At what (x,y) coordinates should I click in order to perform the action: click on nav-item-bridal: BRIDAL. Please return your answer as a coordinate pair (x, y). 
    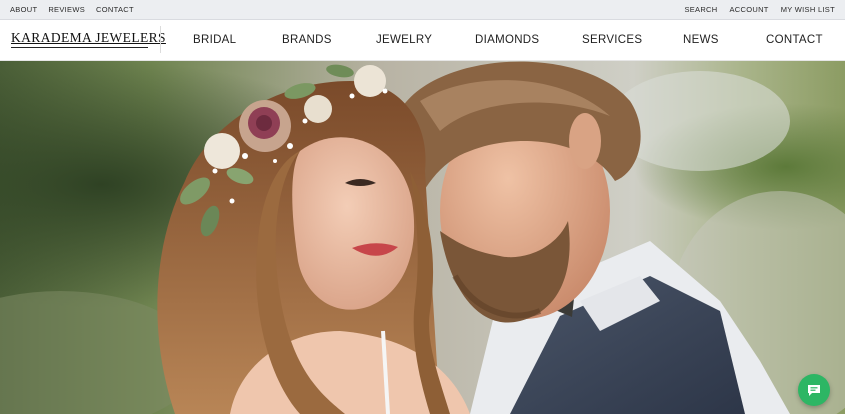
    Looking at the image, I should click on (214, 40).